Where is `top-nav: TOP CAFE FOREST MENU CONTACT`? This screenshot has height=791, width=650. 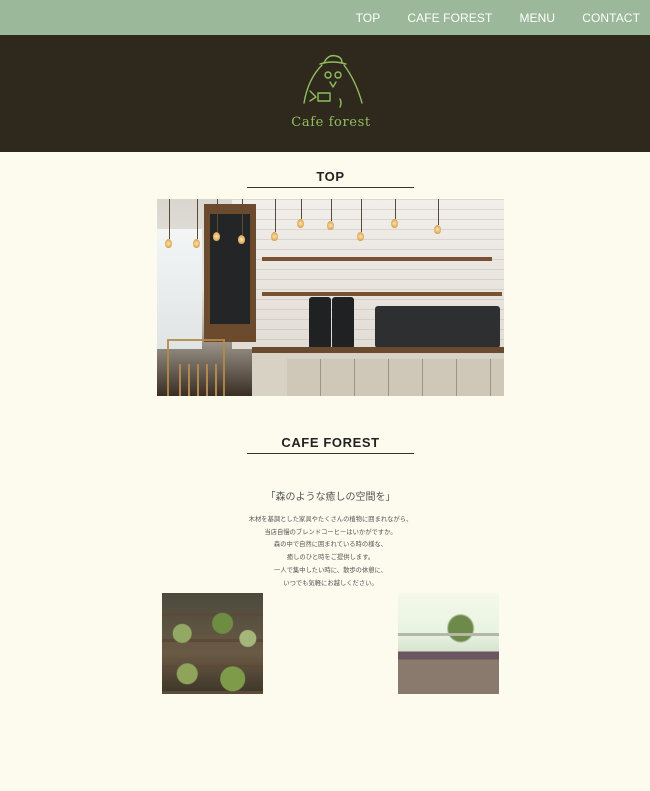
top-nav: TOP CAFE FOREST MENU CONTACT is located at coordinates (325, 17).